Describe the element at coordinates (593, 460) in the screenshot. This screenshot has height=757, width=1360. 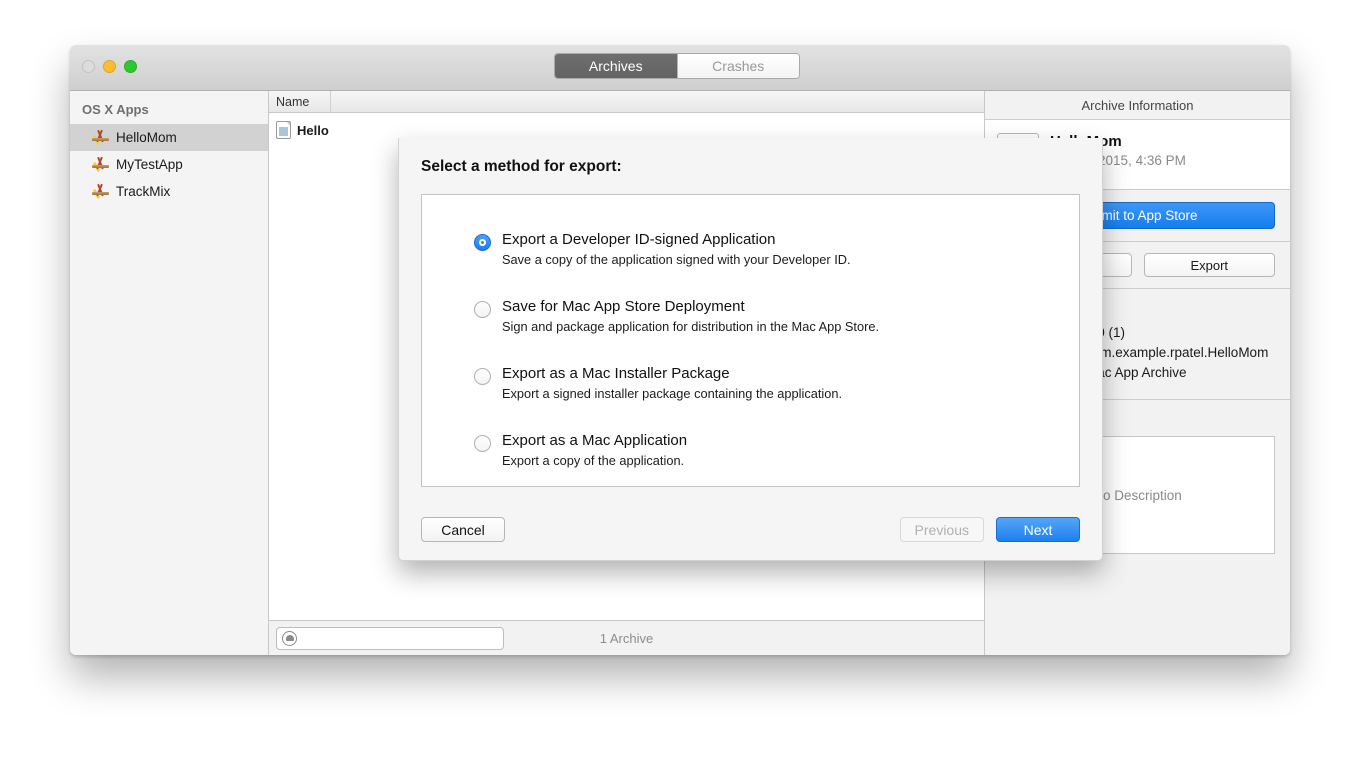
I see `option-description: Export a copy of the application.` at that location.